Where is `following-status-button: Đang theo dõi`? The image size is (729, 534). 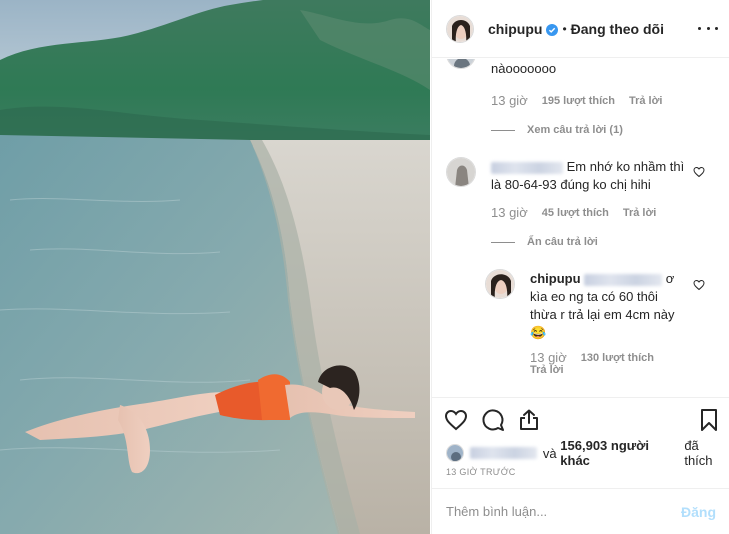 following-status-button: Đang theo dõi is located at coordinates (617, 29).